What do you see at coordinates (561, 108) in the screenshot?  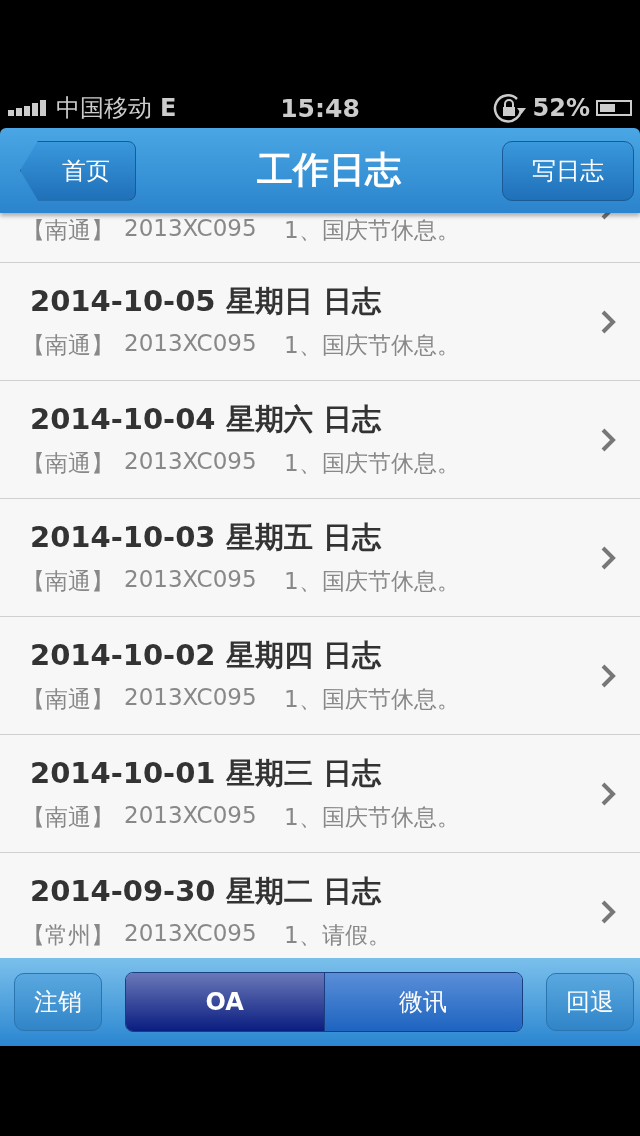 I see `battery-percent: 52%` at bounding box center [561, 108].